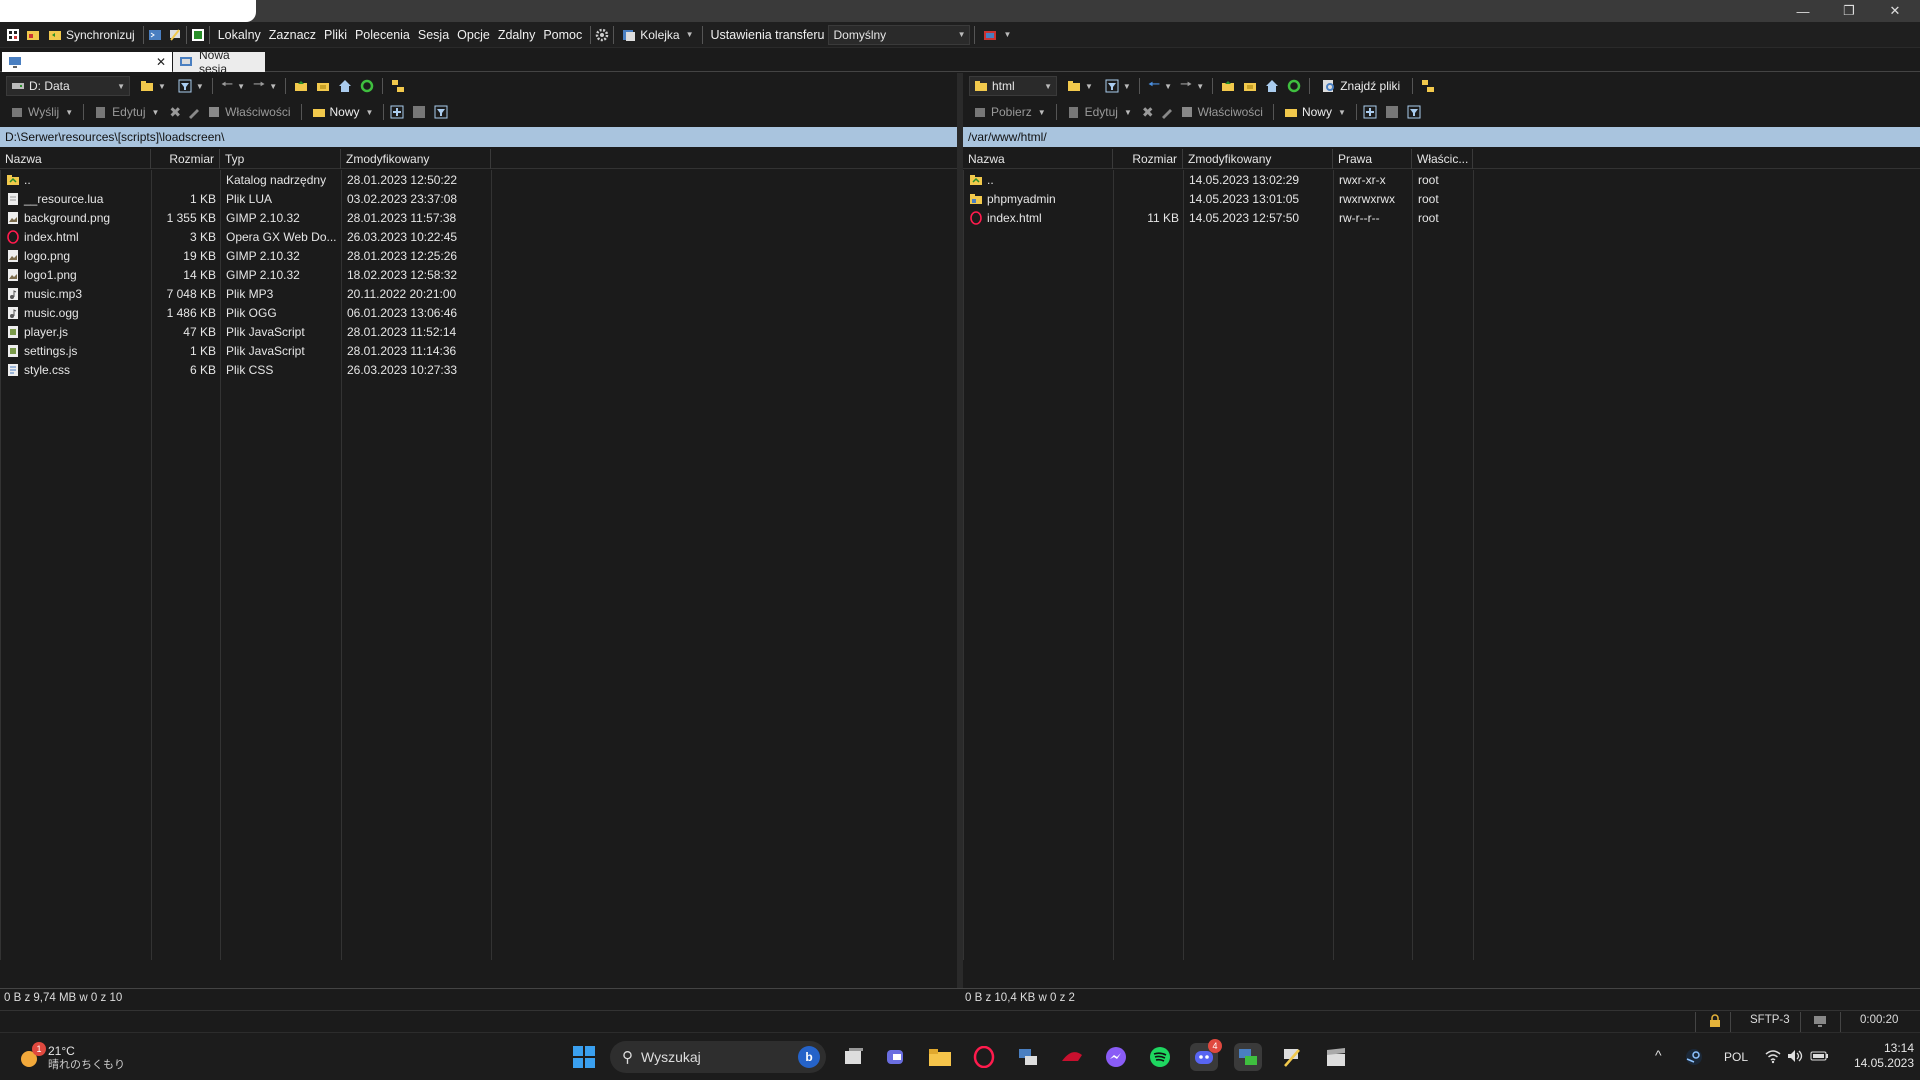 This screenshot has width=1920, height=1080. Describe the element at coordinates (1736, 1057) in the screenshot. I see `language-indicator: POL` at that location.